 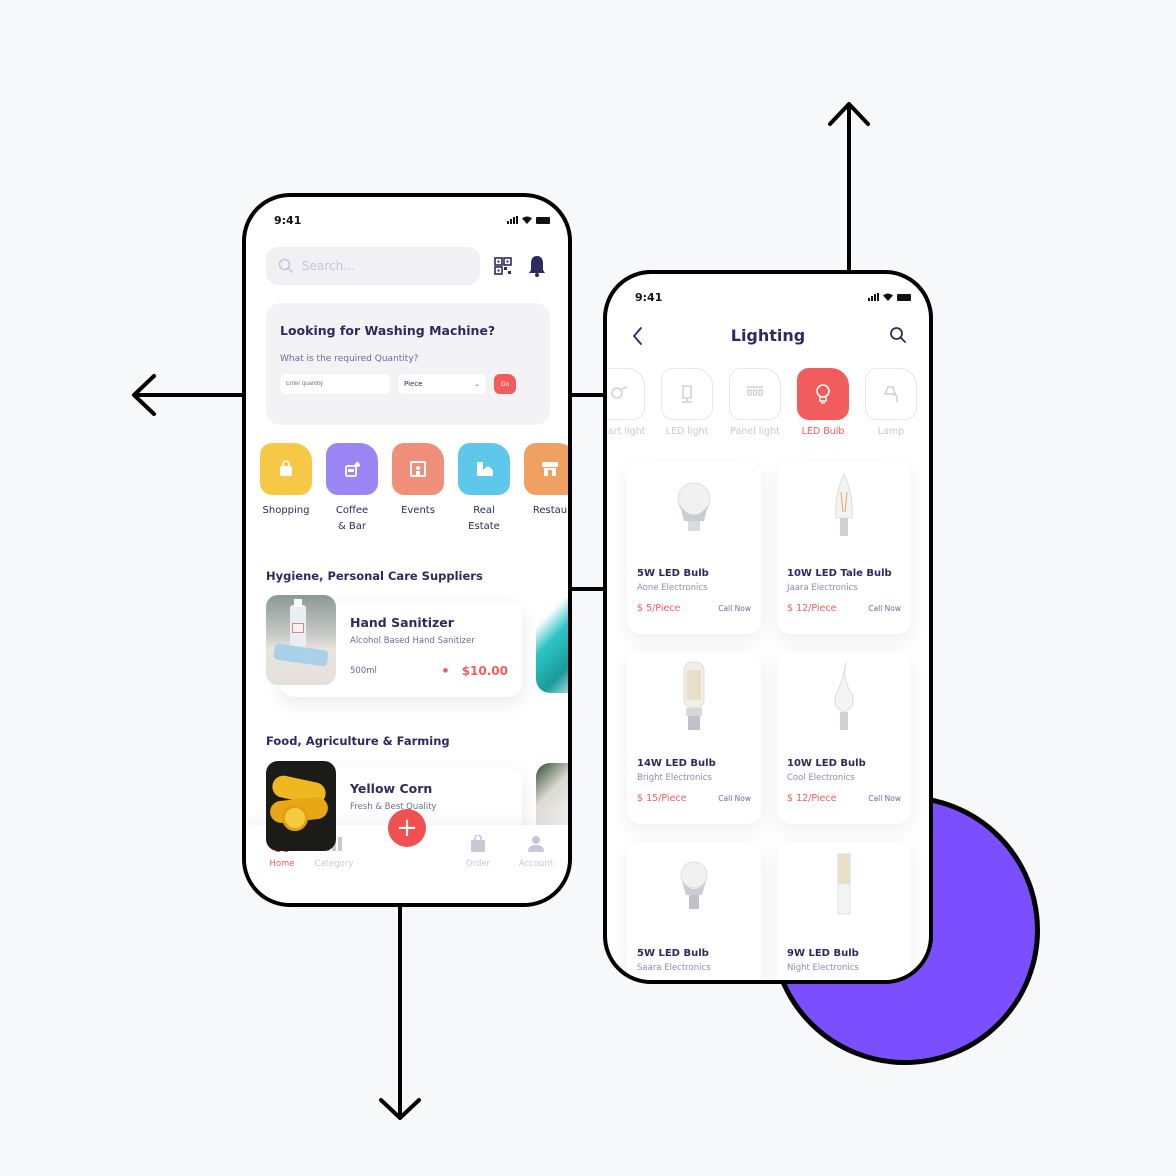 What do you see at coordinates (301, 806) in the screenshot?
I see `yellow-corn-image` at bounding box center [301, 806].